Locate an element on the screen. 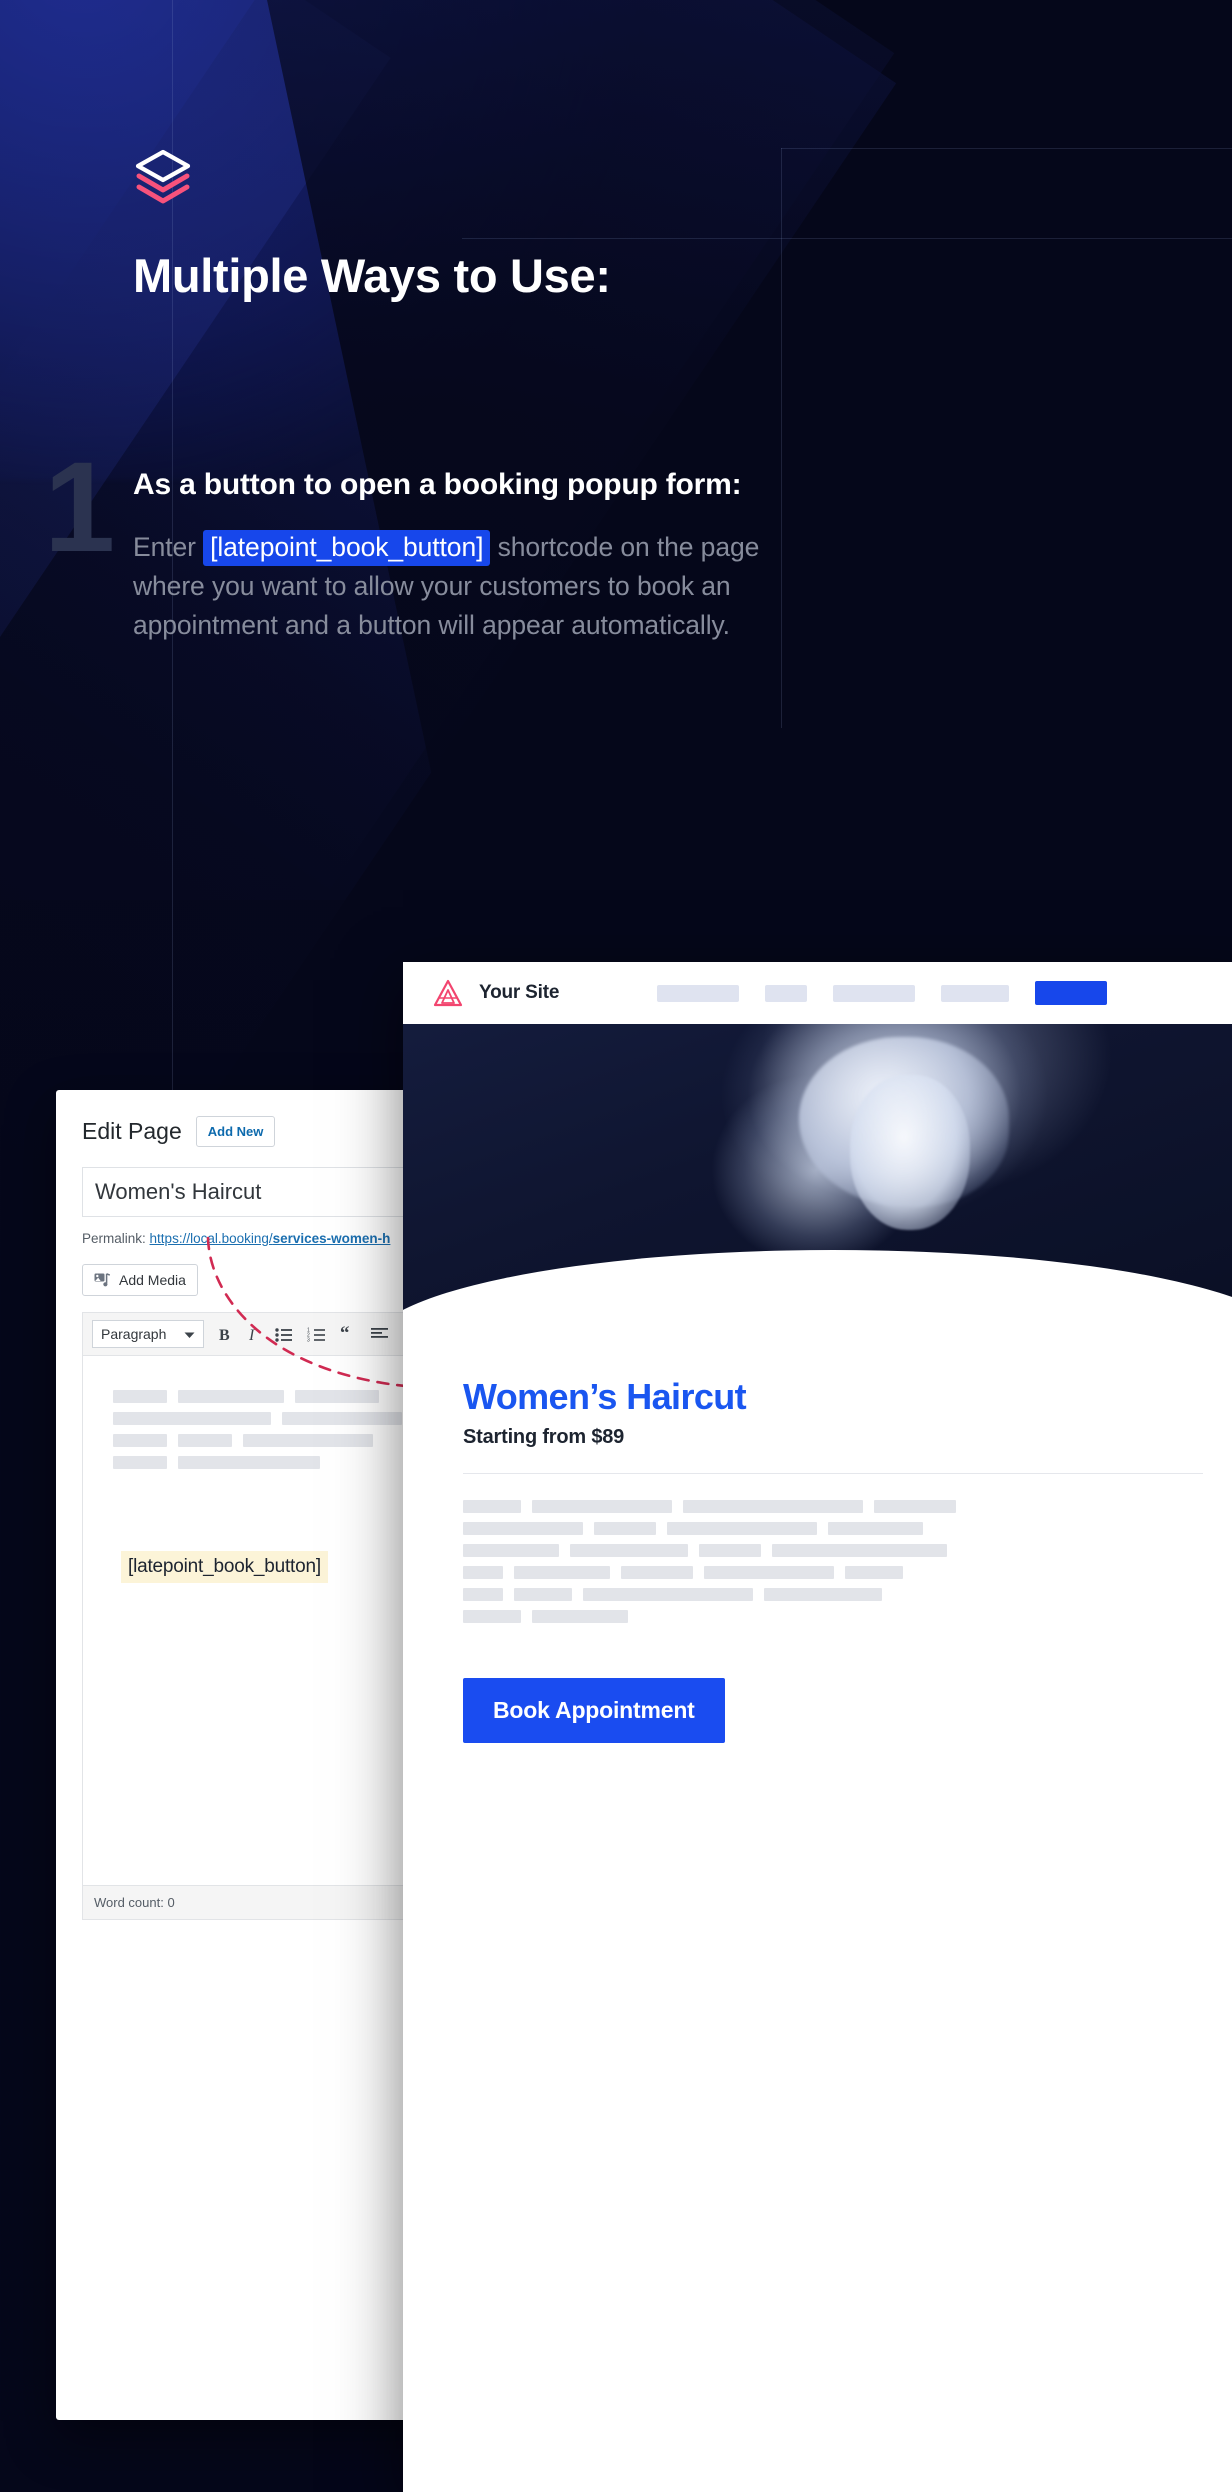 Image resolution: width=1232 pixels, height=2492 pixels. hero-image is located at coordinates (817, 1183).